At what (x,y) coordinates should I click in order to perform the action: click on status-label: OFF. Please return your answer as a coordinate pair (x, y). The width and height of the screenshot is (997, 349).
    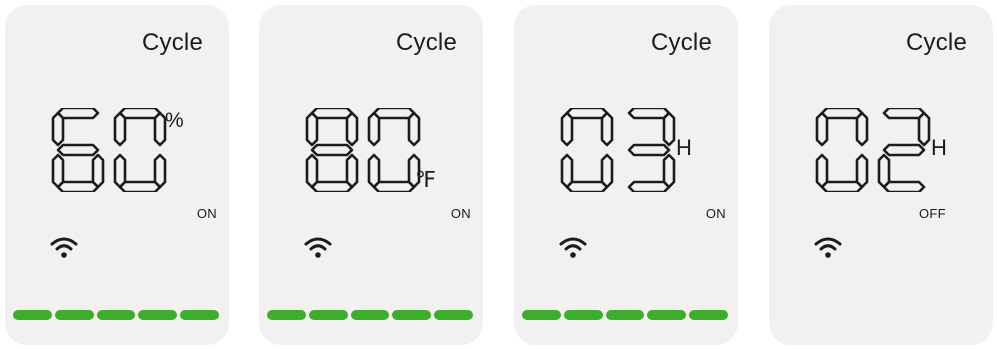
    Looking at the image, I should click on (932, 213).